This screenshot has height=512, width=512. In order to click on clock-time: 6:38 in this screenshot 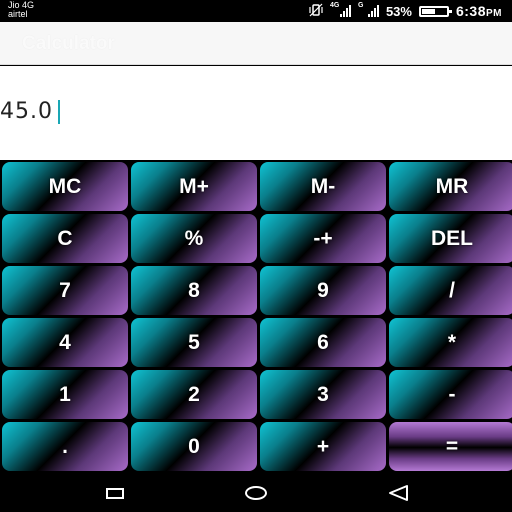, I will do `click(470, 11)`.